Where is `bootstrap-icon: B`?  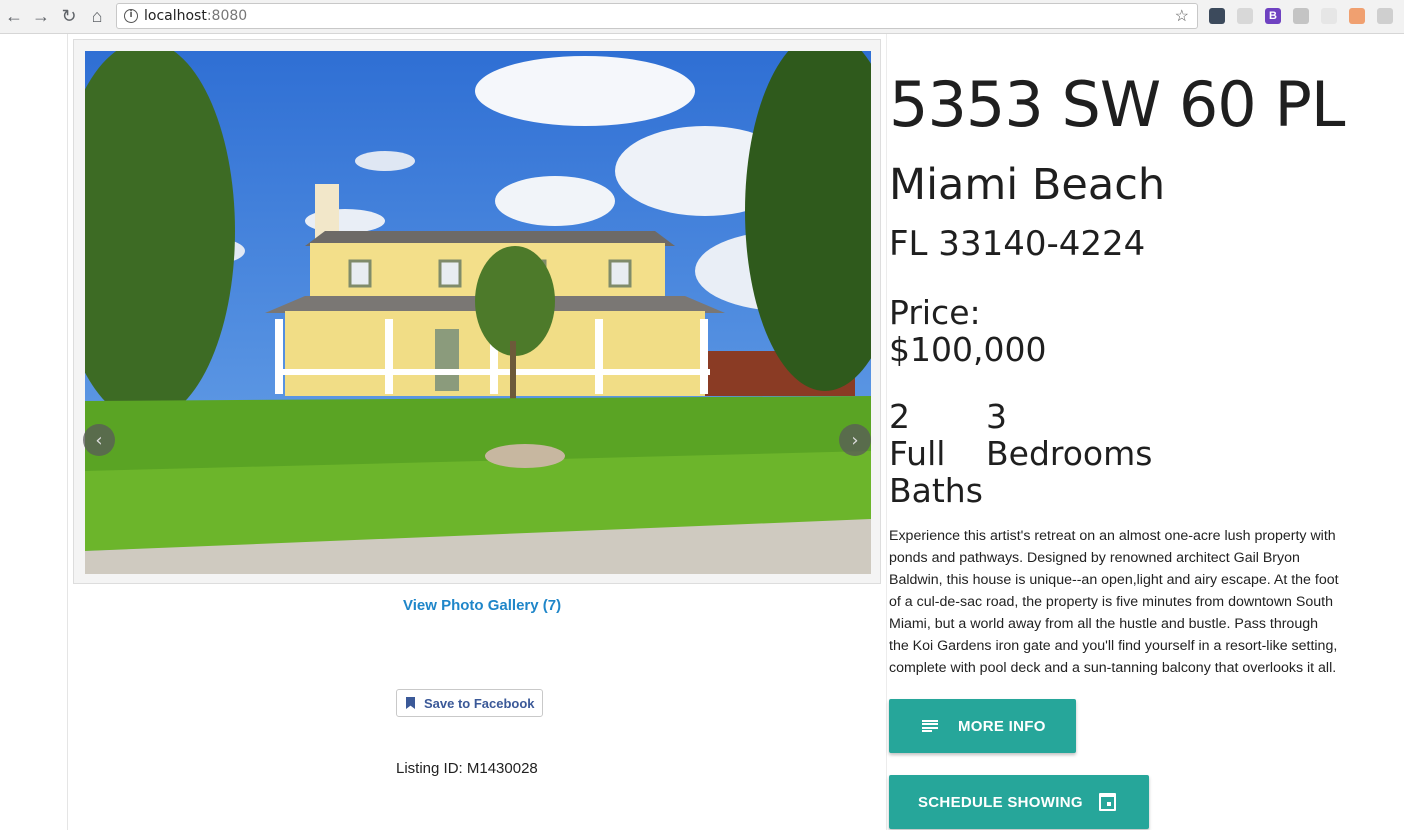
bootstrap-icon: B is located at coordinates (1273, 16).